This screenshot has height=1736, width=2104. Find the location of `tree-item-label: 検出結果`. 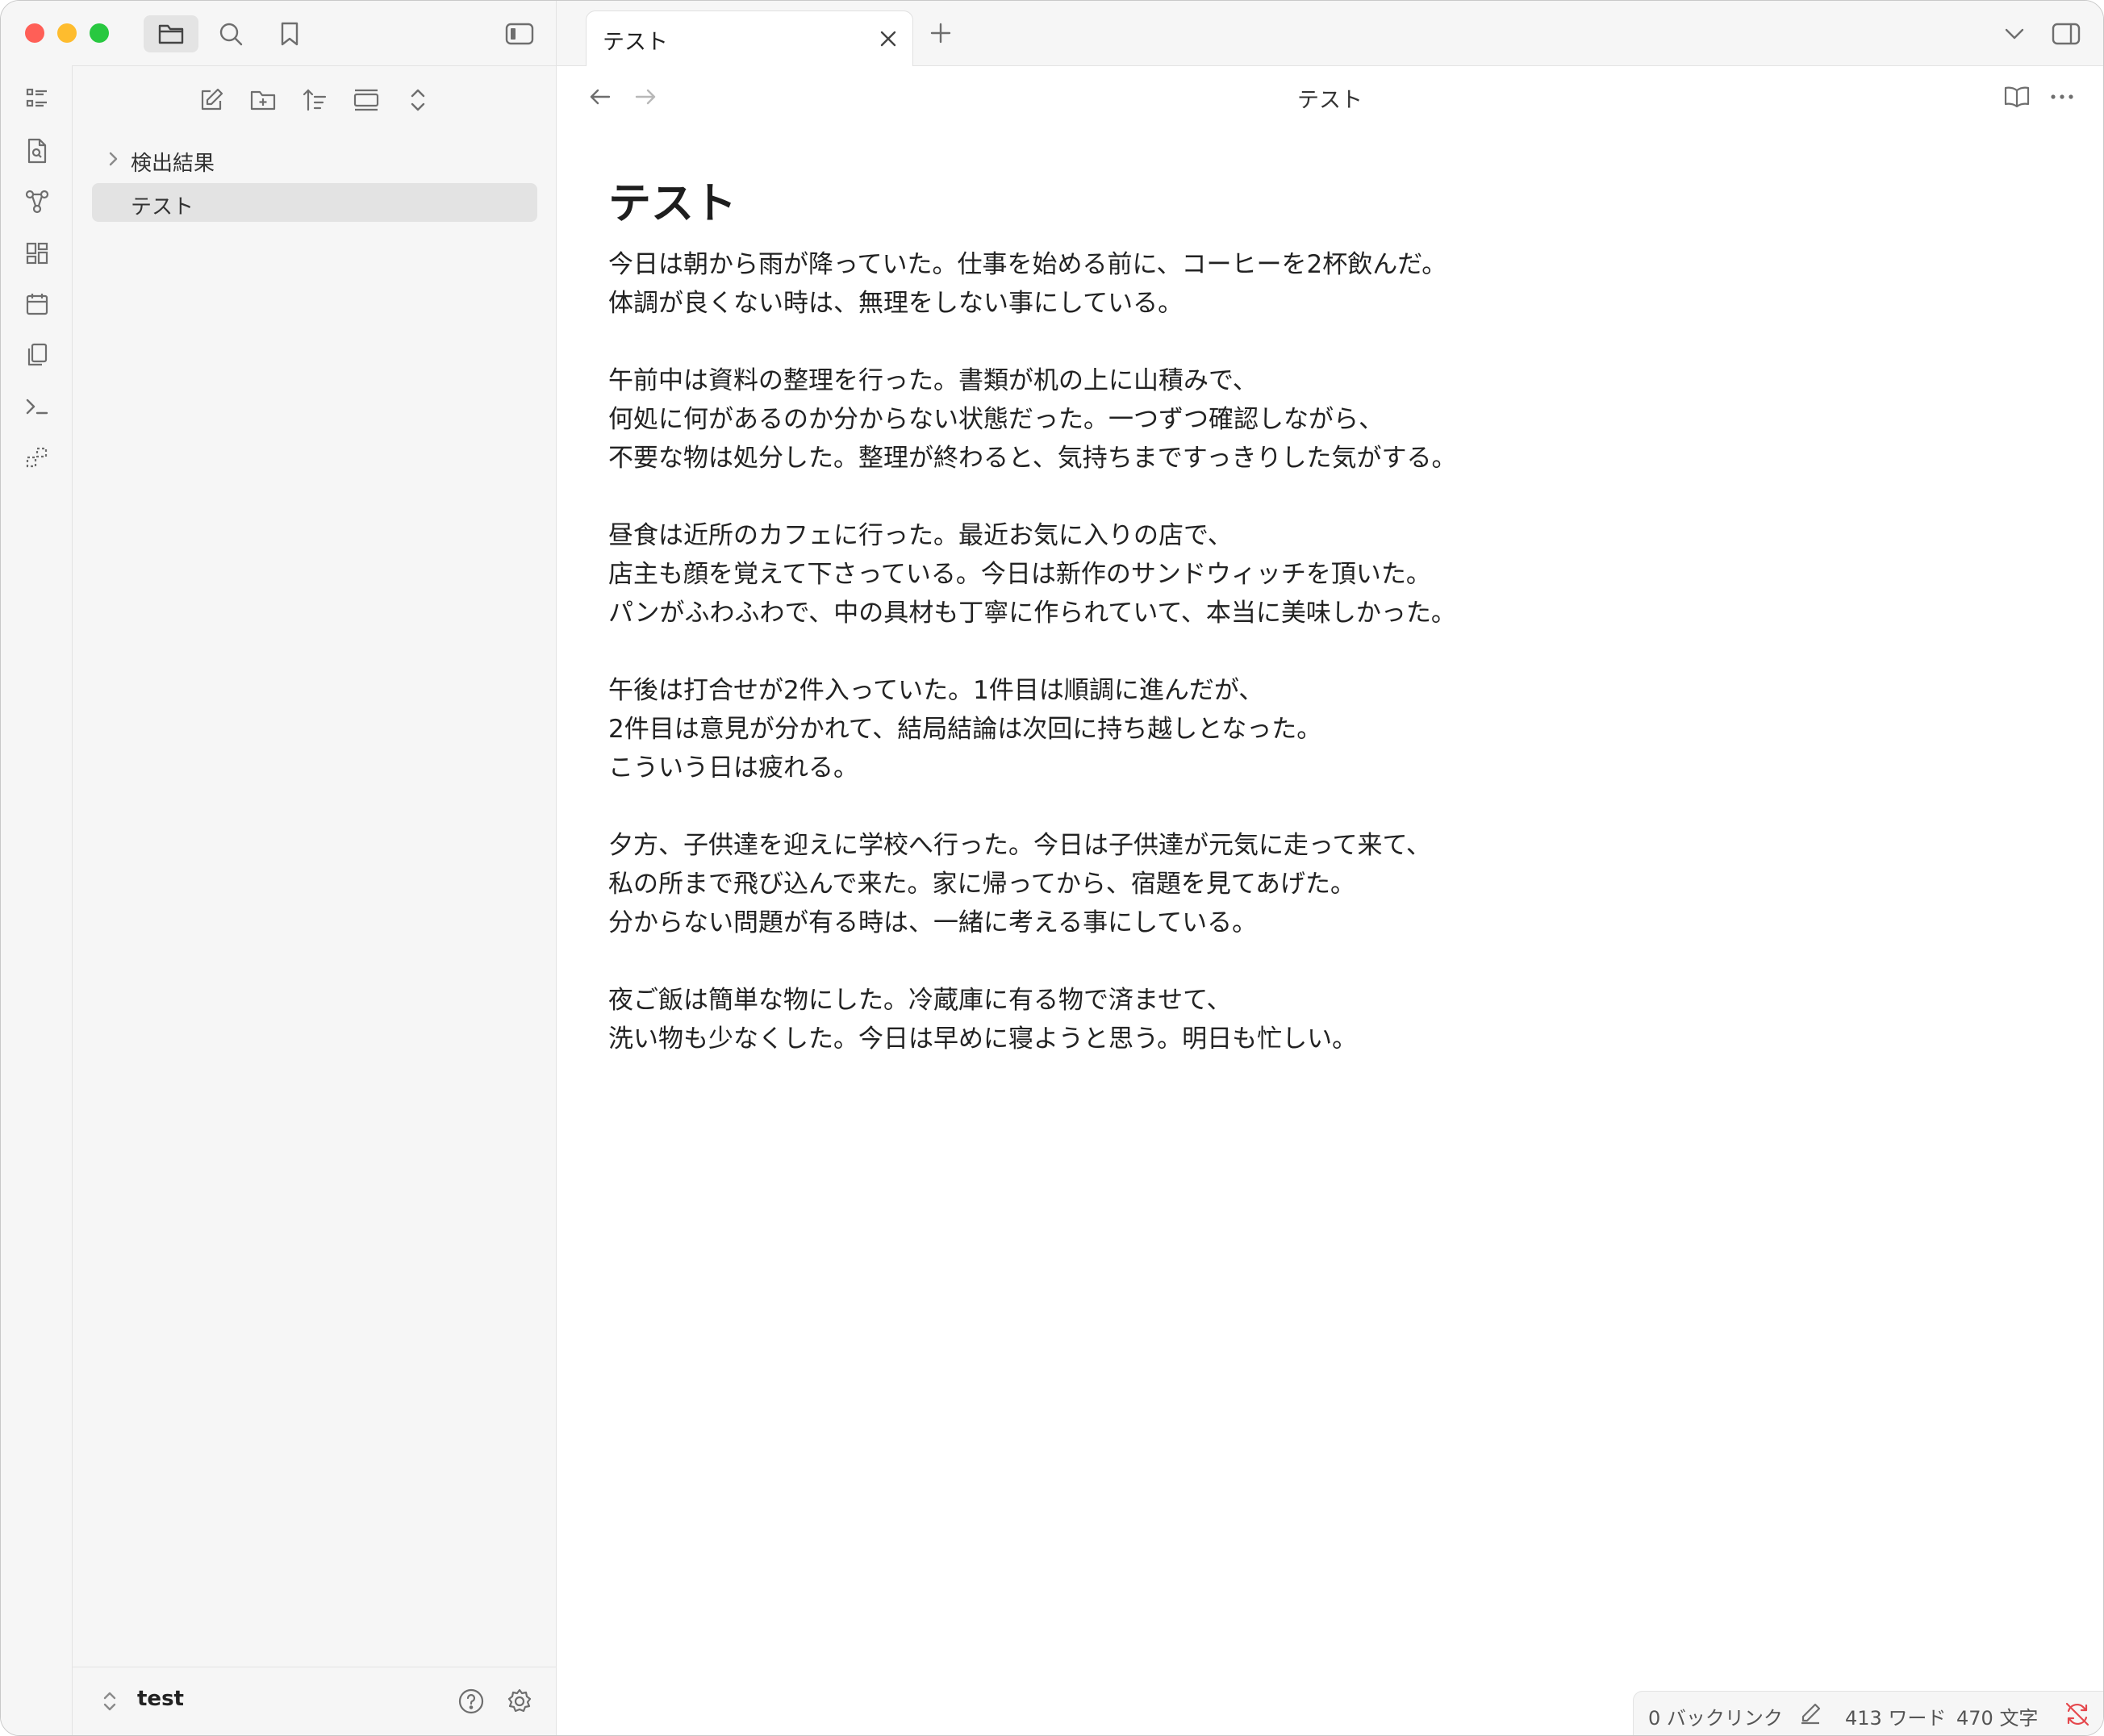

tree-item-label: 検出結果 is located at coordinates (173, 164).